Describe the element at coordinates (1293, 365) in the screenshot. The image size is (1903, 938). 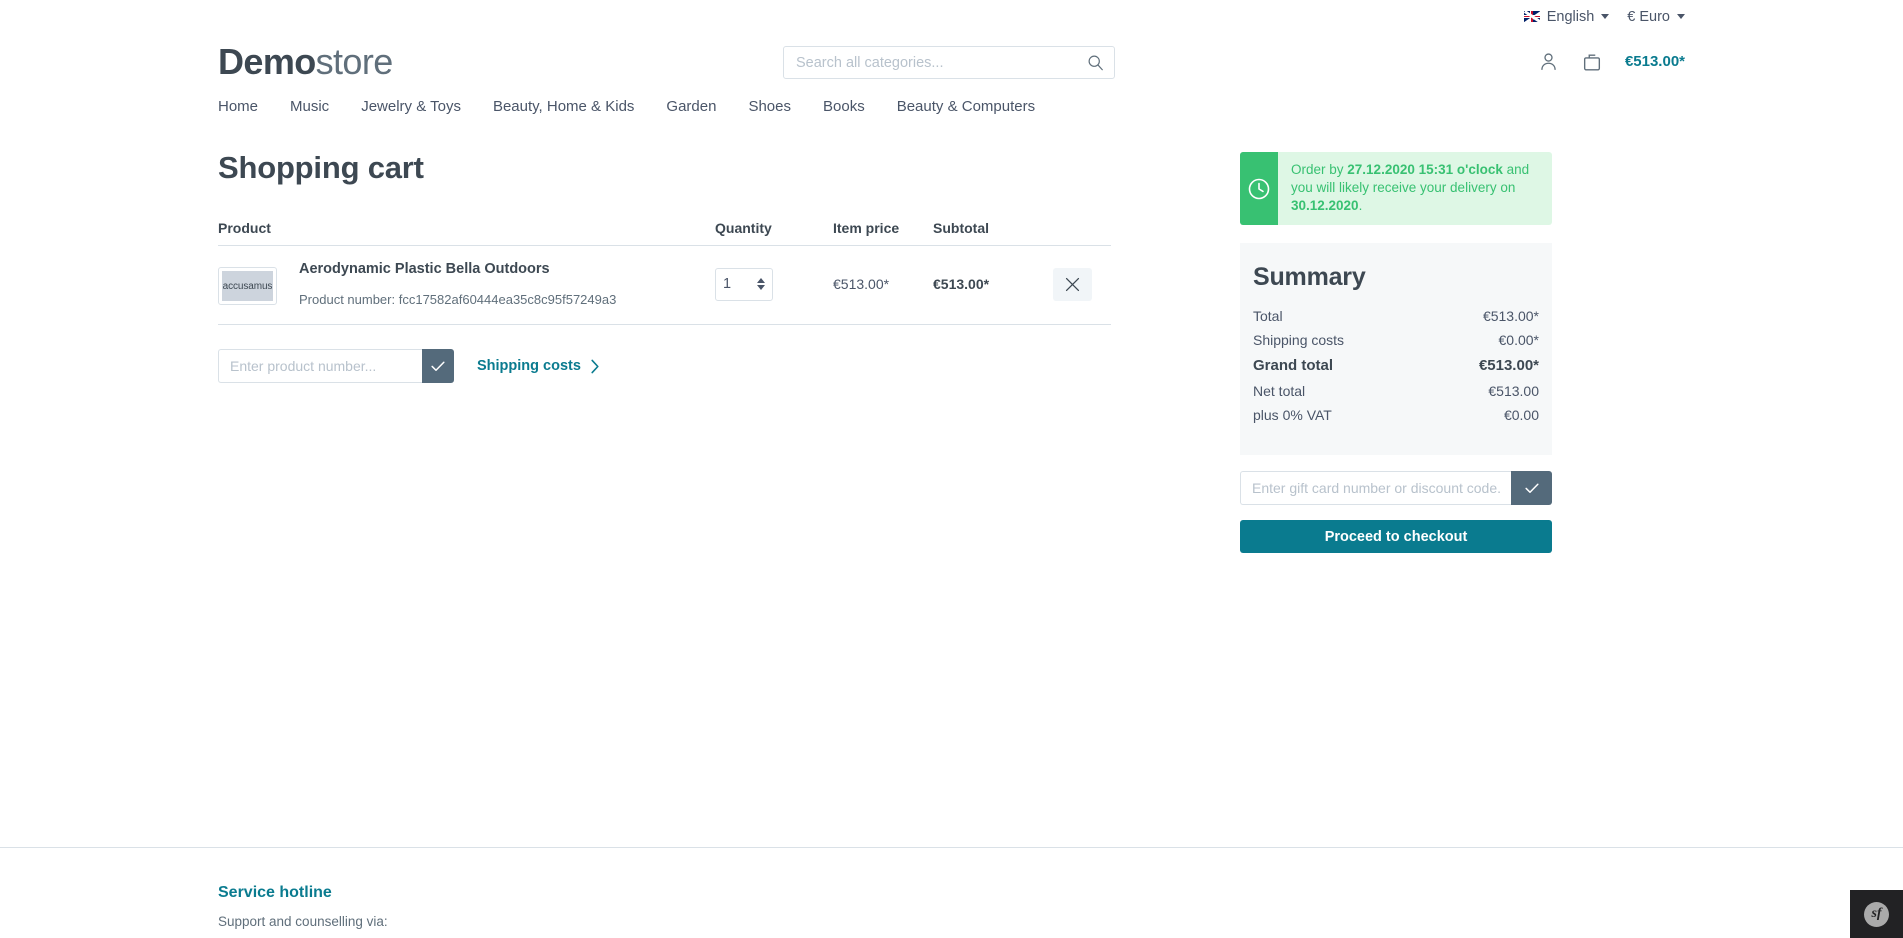
I see `summary-label-grand-total: Grand total` at that location.